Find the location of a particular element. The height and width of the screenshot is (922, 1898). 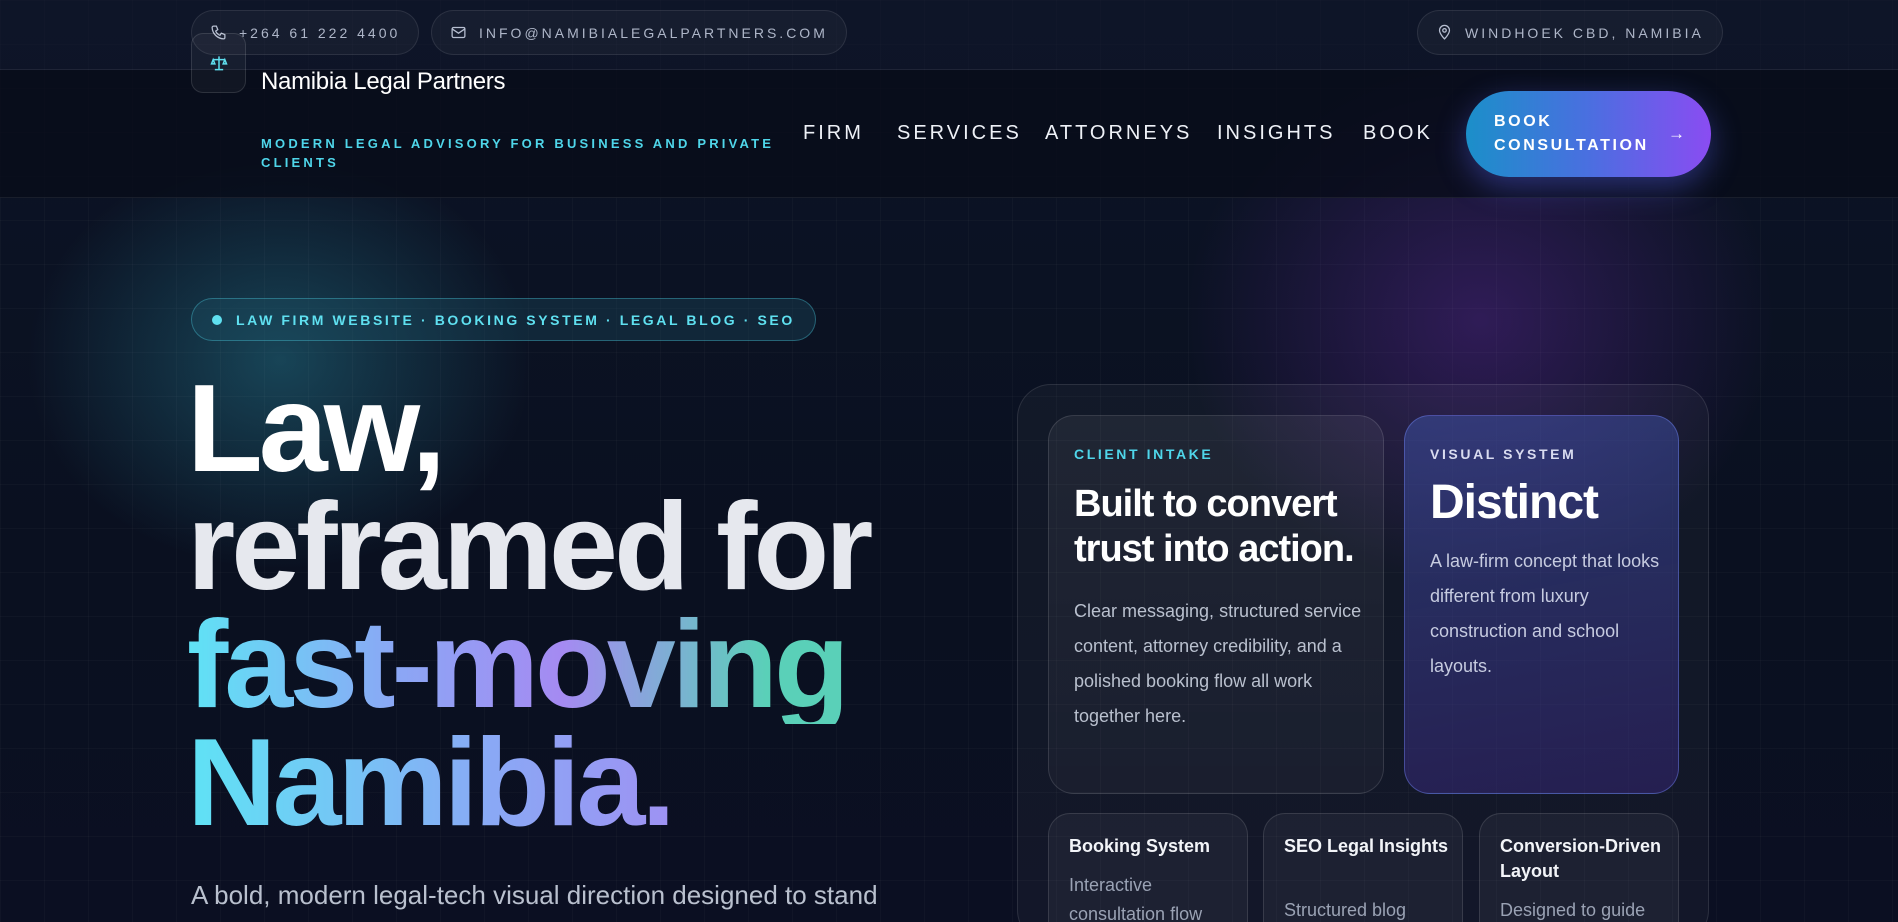

scales-icon is located at coordinates (218, 63).